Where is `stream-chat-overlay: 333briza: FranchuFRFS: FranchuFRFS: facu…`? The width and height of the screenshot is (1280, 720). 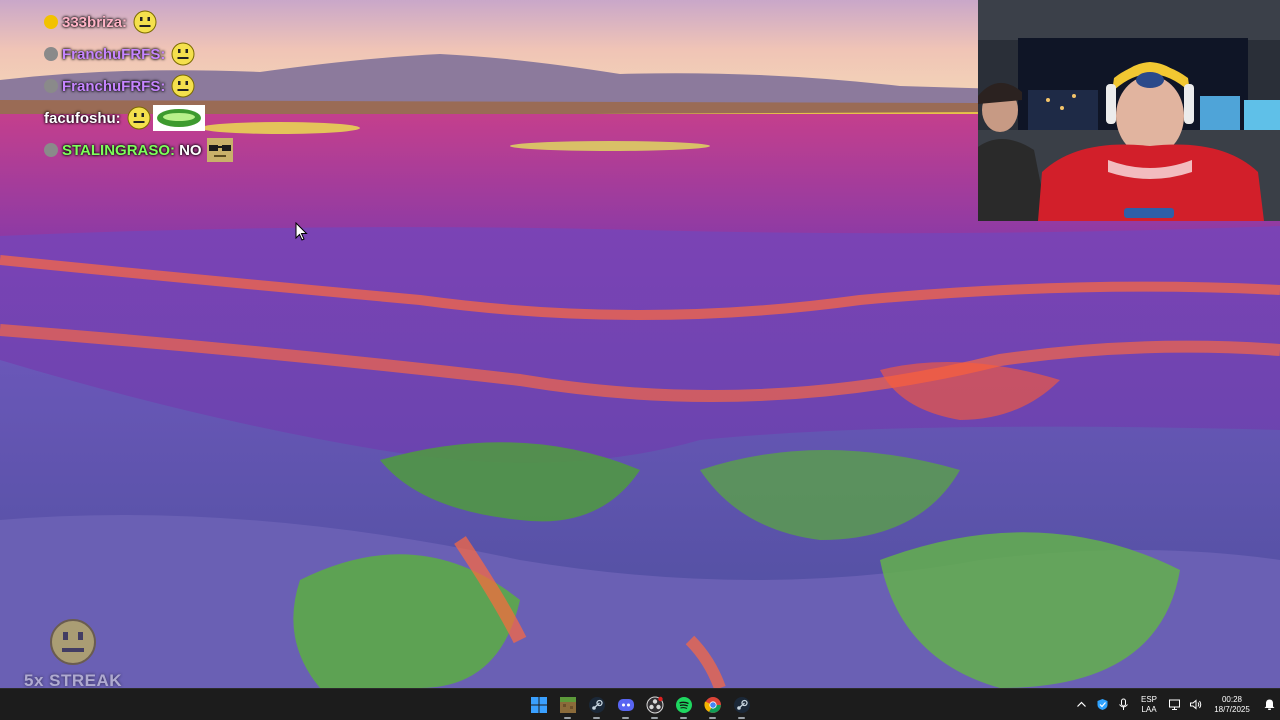
stream-chat-overlay: 333briza: FranchuFRFS: FranchuFRFS: facu… is located at coordinates (204, 86).